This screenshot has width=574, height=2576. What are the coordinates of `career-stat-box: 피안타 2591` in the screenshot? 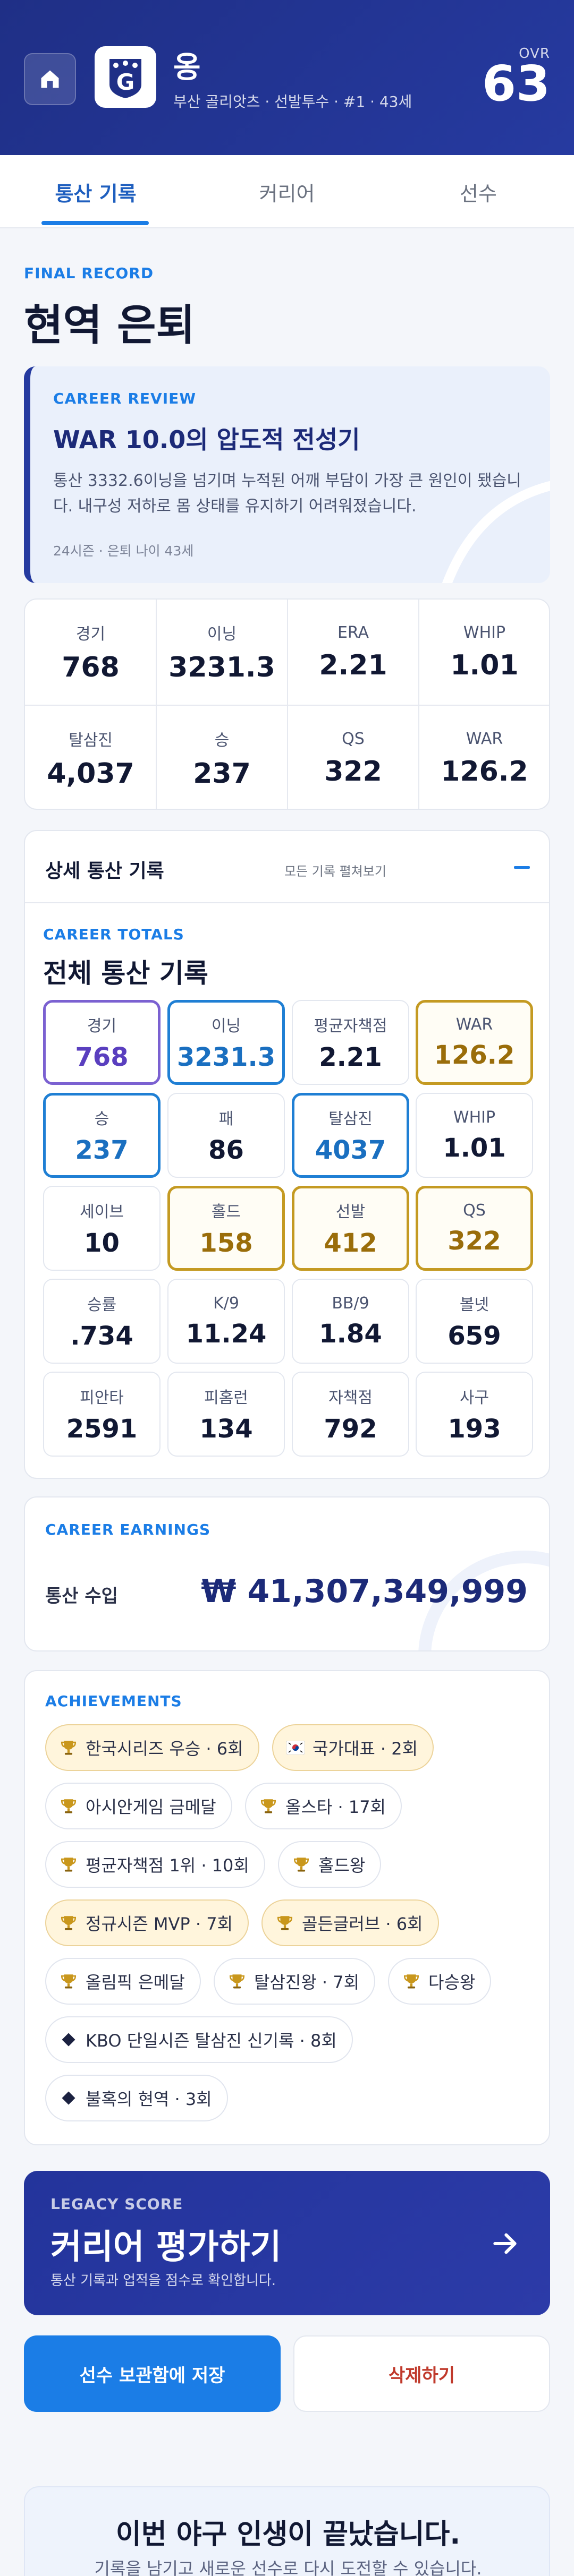 It's located at (102, 1414).